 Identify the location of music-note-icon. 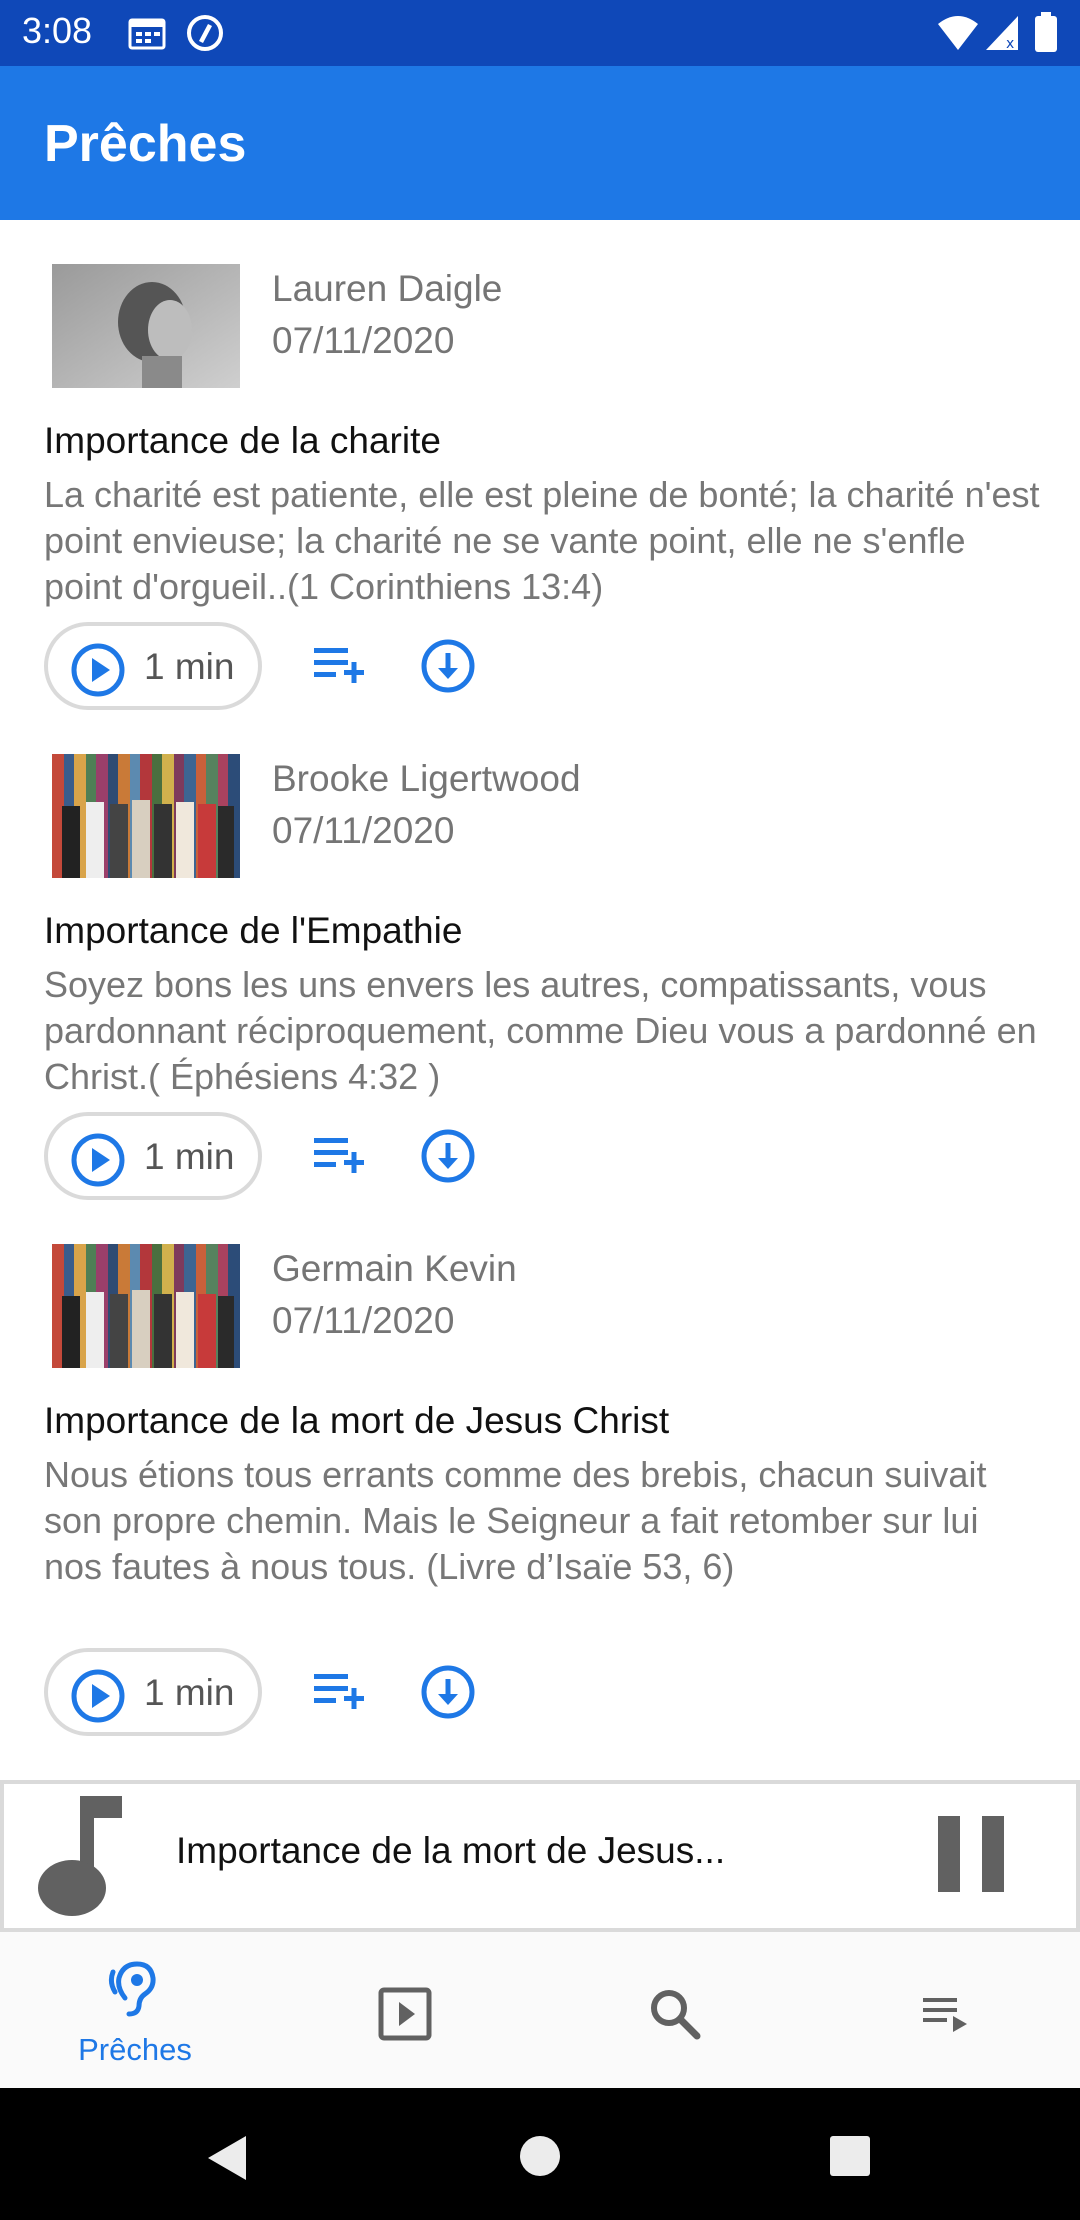
(80, 1856).